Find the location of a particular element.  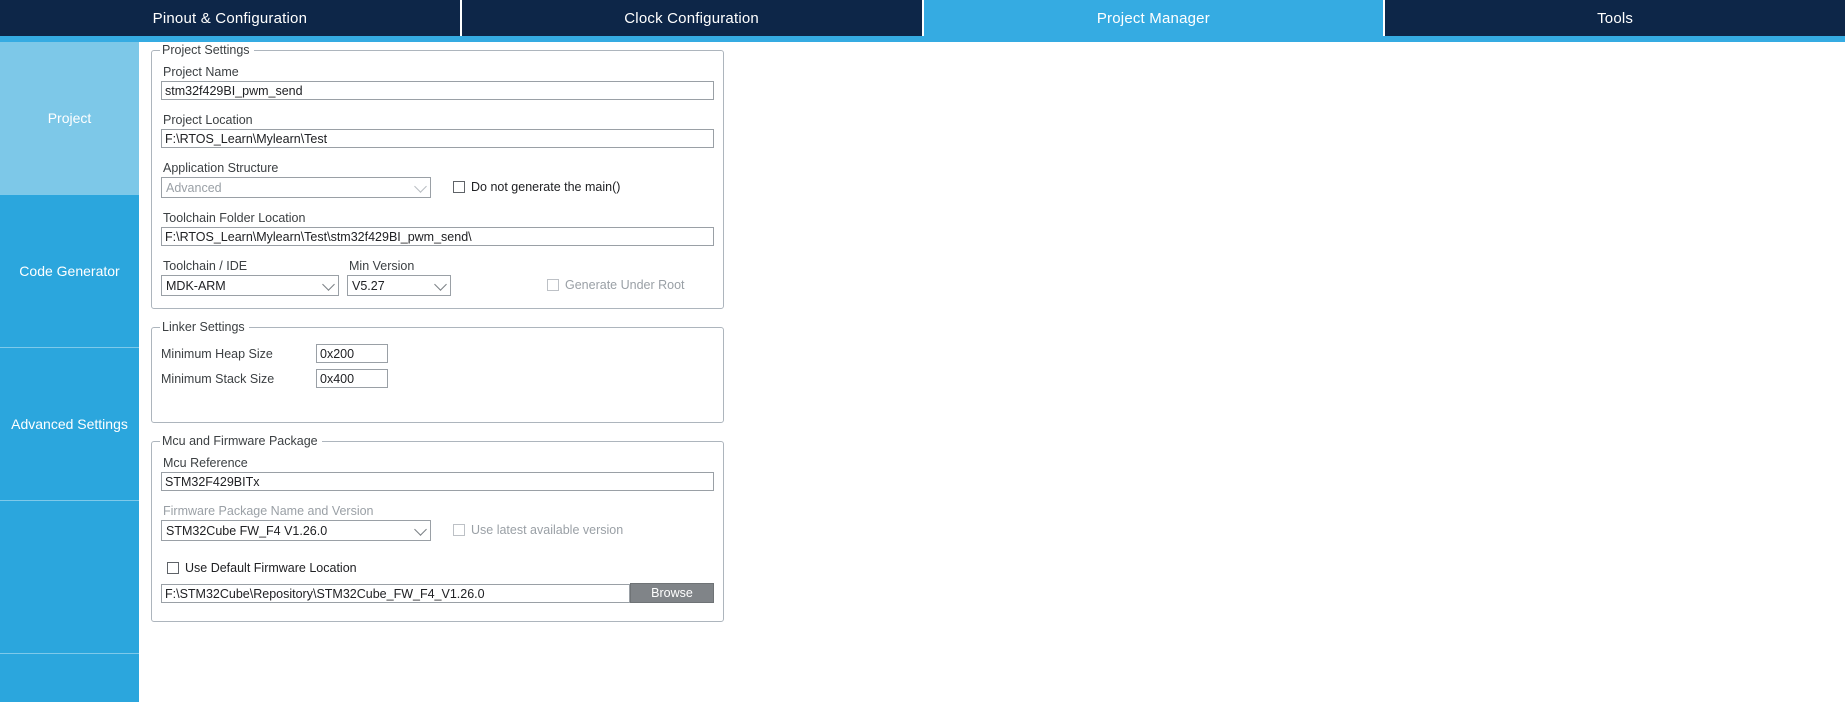

do-not-generate-main-checkbox: Do not generate the main() is located at coordinates (536, 189).